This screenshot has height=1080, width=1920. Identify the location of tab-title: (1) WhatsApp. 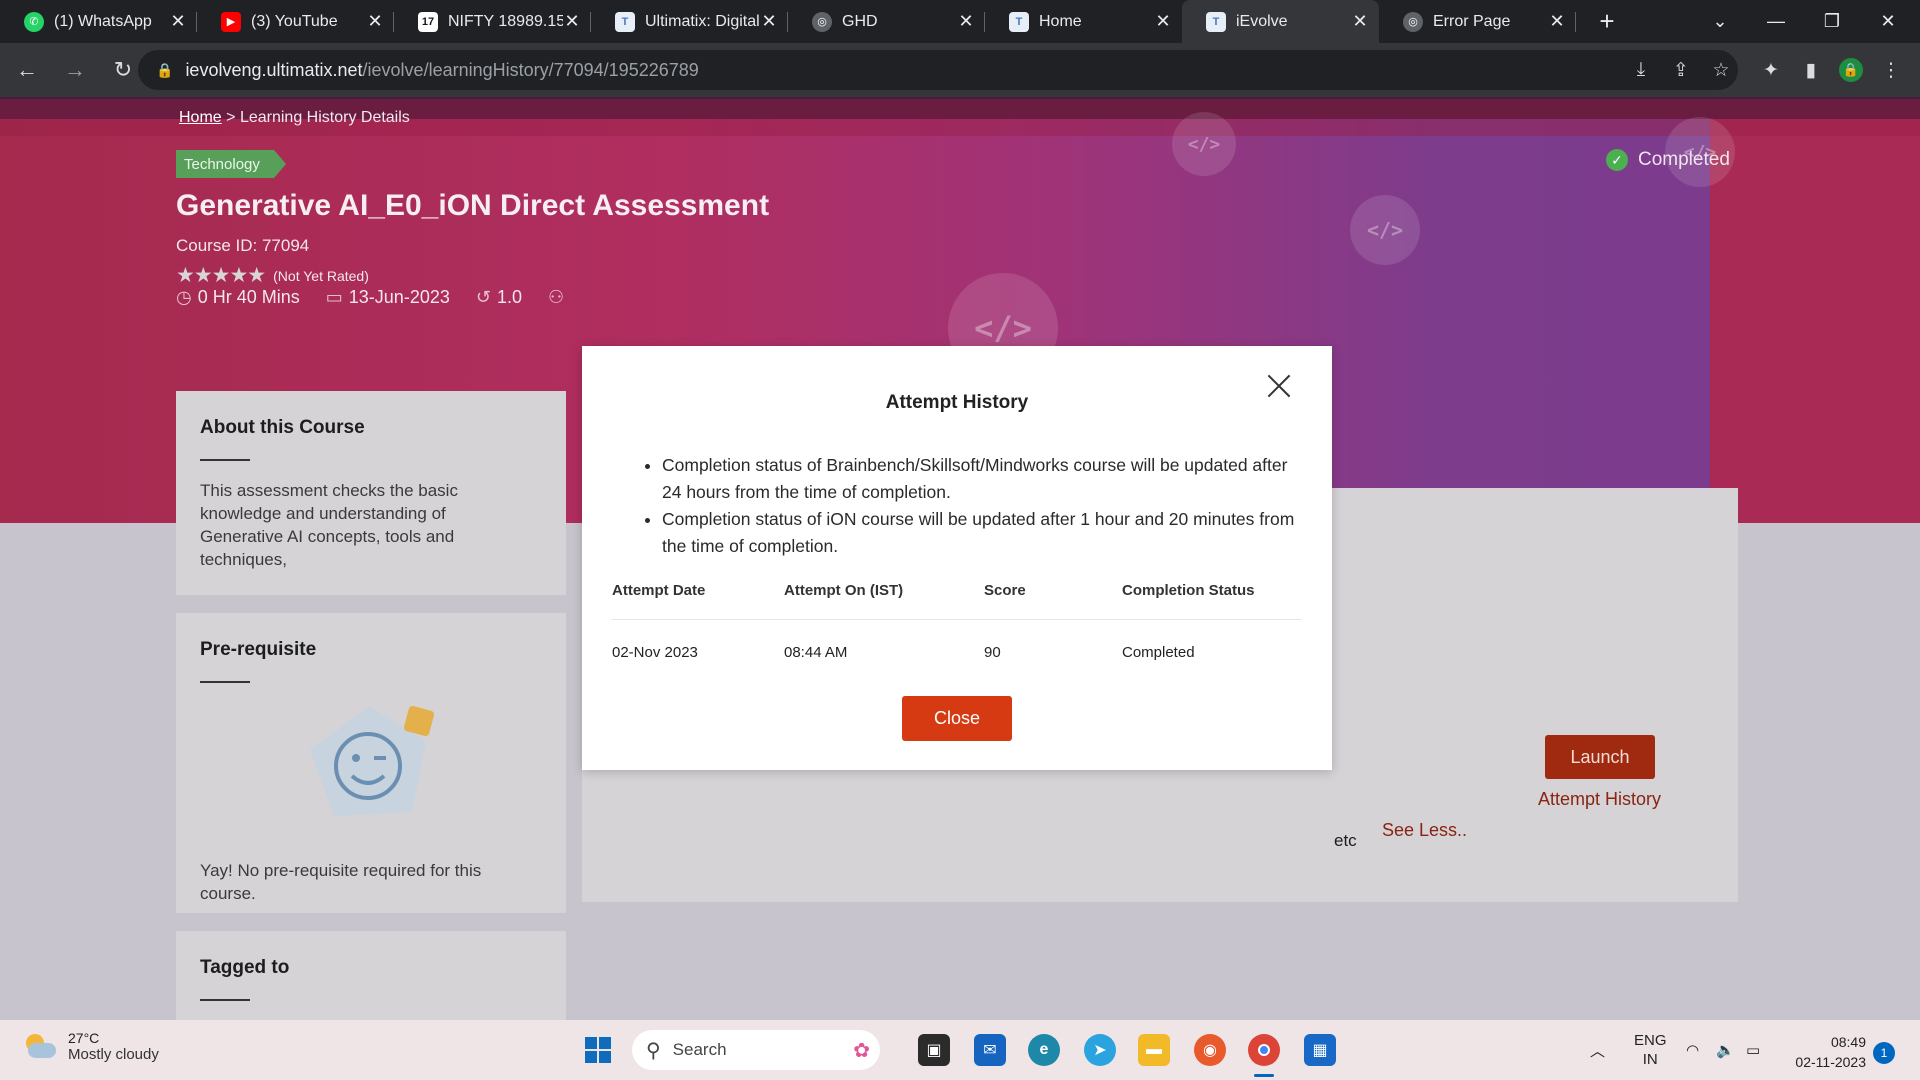
(103, 21).